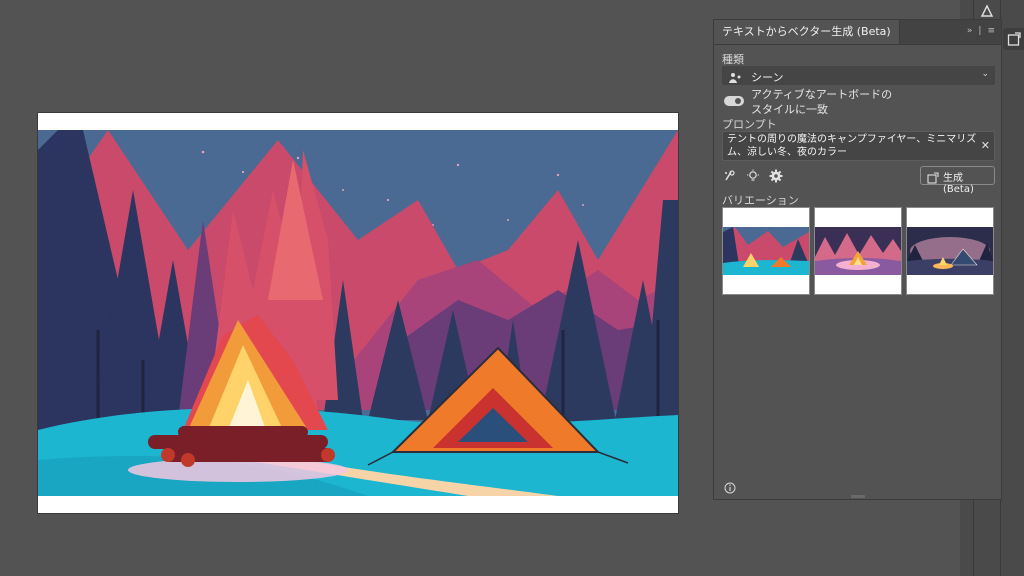  I want to click on type-dropdown: シーン ⌄, so click(858, 75).